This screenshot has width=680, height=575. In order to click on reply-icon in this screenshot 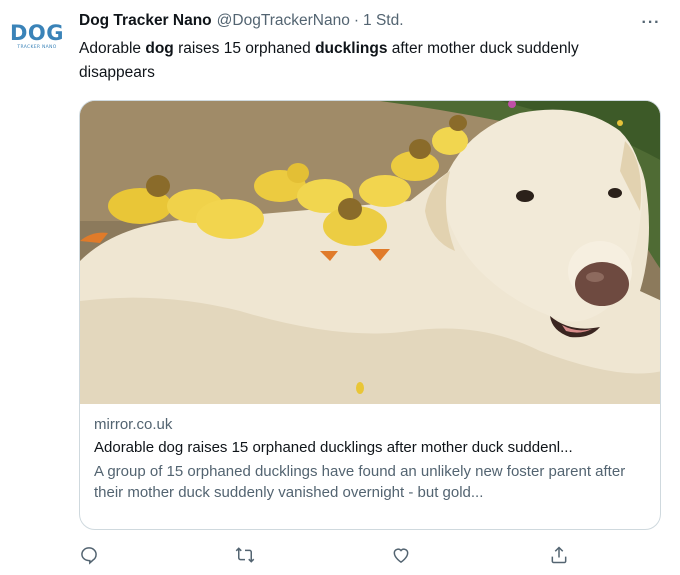, I will do `click(89, 555)`.